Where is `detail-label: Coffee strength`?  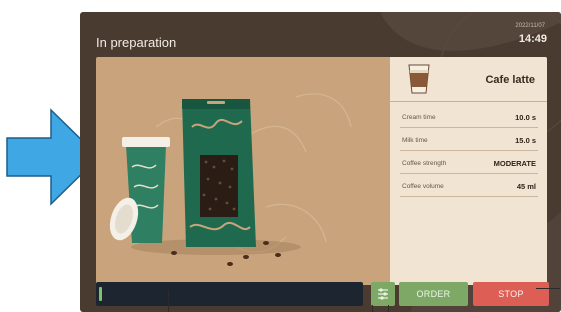
detail-label: Coffee strength is located at coordinates (424, 163).